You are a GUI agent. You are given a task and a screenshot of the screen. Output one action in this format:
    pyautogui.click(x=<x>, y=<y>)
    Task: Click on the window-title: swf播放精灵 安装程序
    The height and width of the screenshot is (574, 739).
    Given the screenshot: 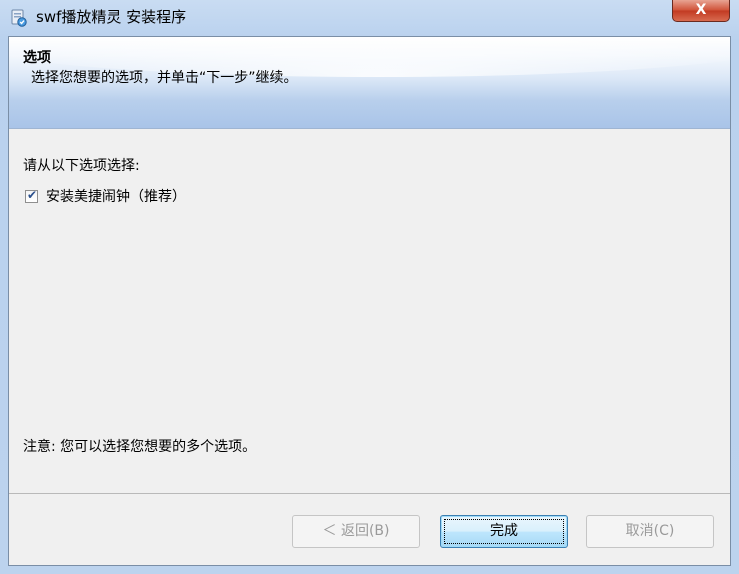 What is the action you would take?
    pyautogui.click(x=111, y=17)
    